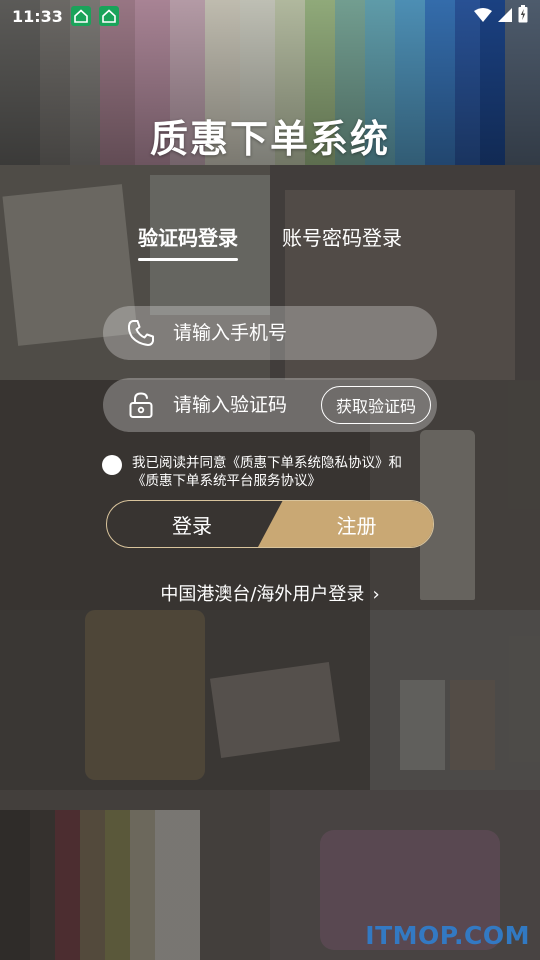  What do you see at coordinates (188, 259) in the screenshot?
I see `active-tab-indicator` at bounding box center [188, 259].